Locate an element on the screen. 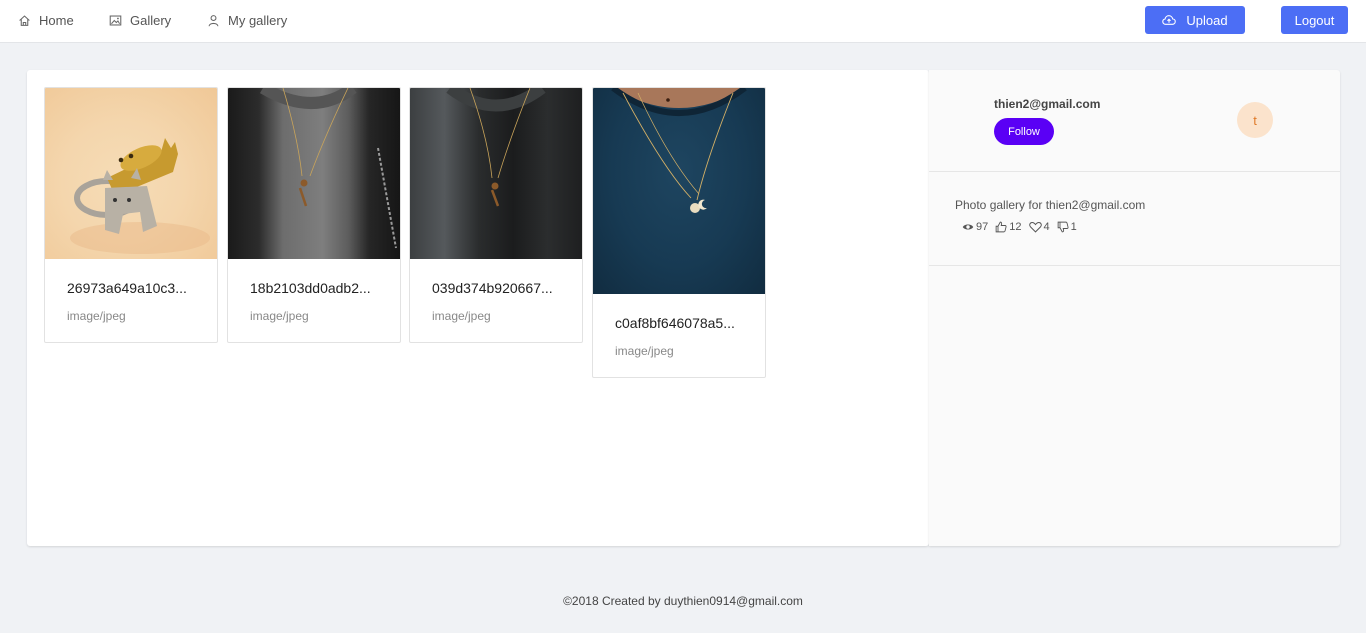 Image resolution: width=1366 pixels, height=633 pixels. nav-gallery-label: Gallery is located at coordinates (151, 20).